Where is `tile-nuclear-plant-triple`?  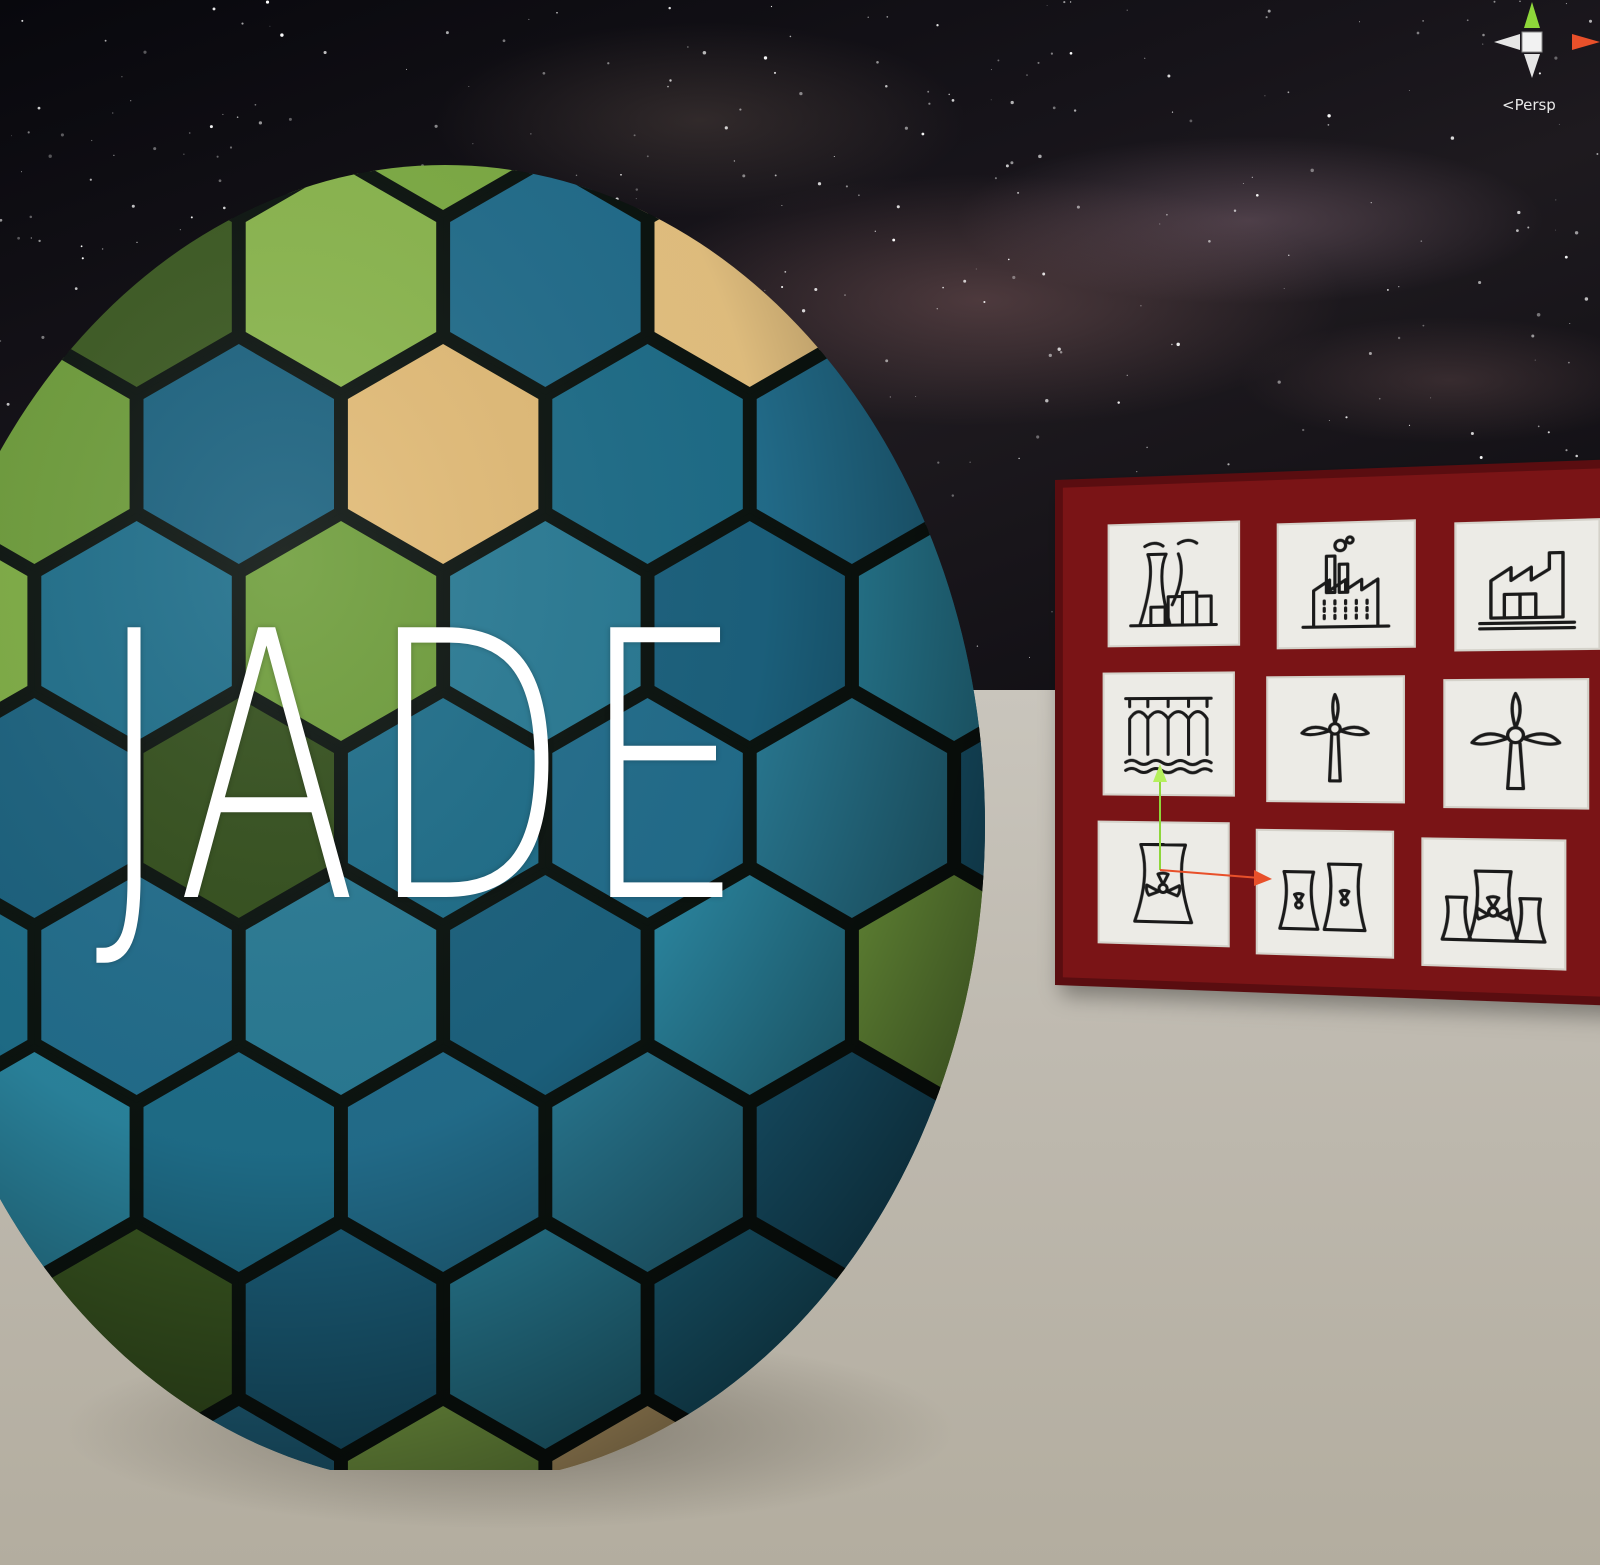
tile-nuclear-plant-triple is located at coordinates (1493, 903).